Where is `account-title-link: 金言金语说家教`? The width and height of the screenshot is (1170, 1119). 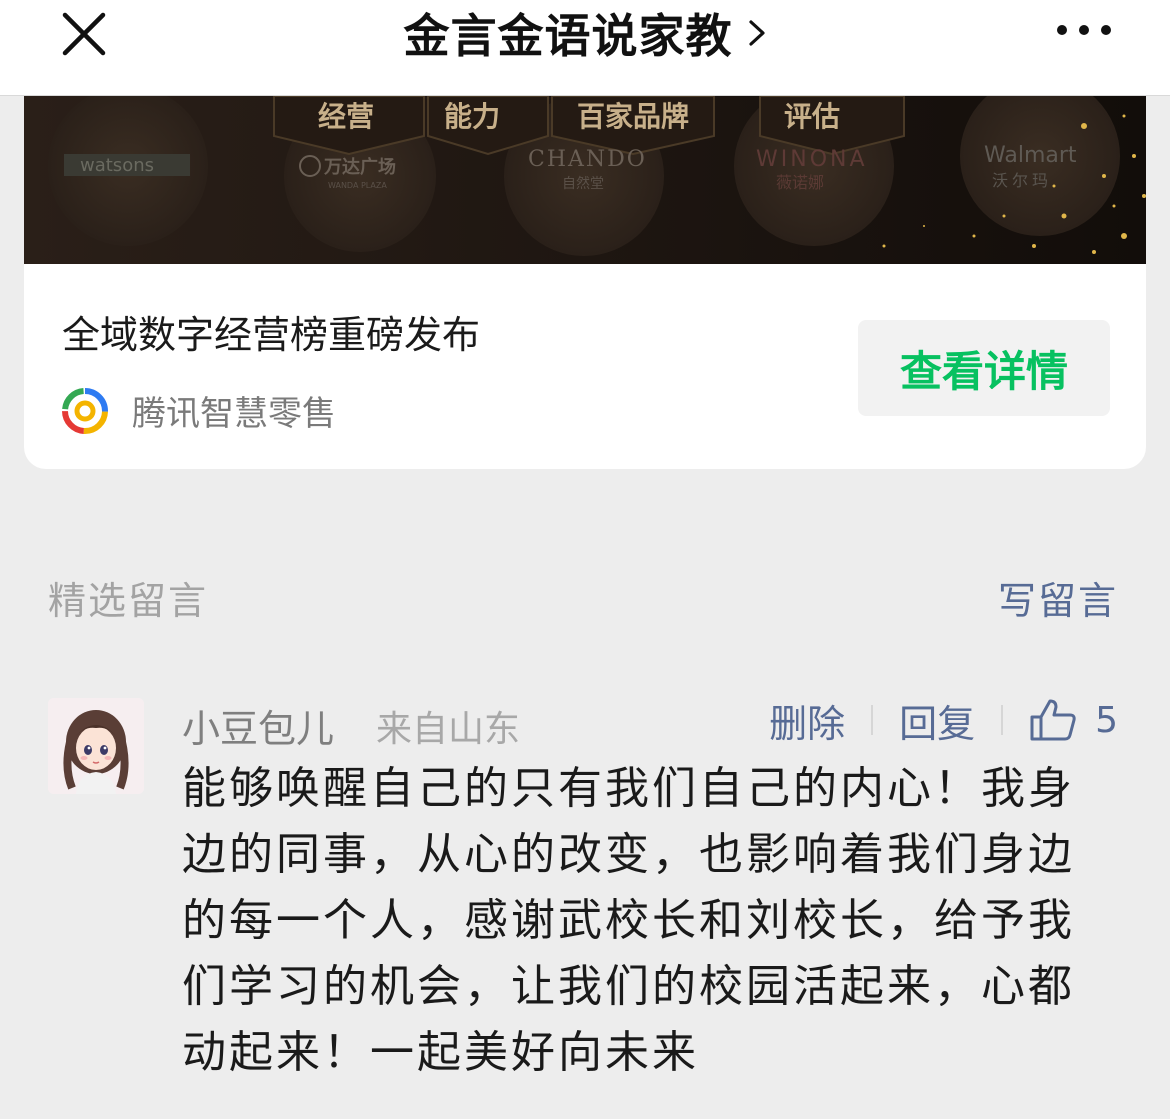
account-title-link: 金言金语说家教 is located at coordinates (585, 33).